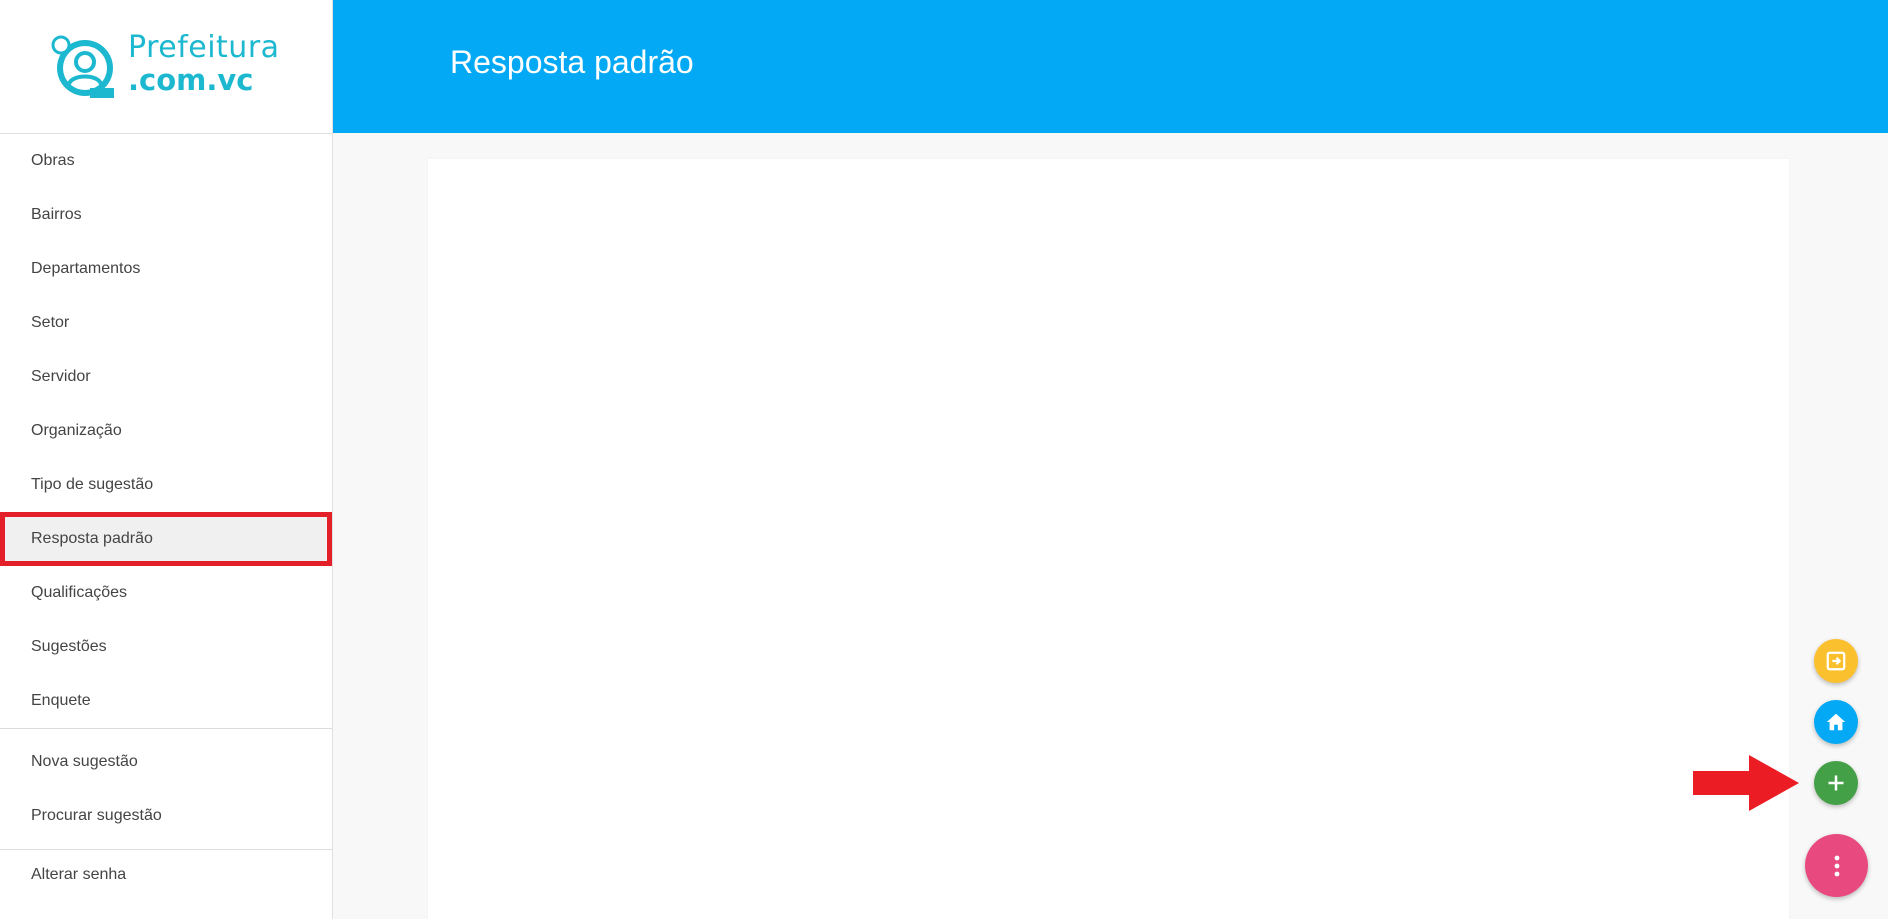 This screenshot has width=1888, height=919. I want to click on red-arrow-icon, so click(1746, 783).